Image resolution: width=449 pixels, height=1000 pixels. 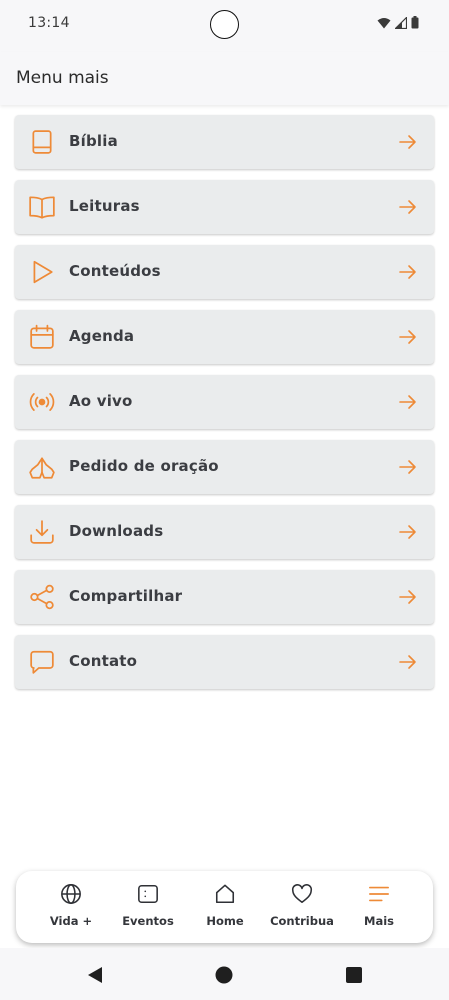 I want to click on menu-item-compartilhar: Compartilhar, so click(x=224, y=597).